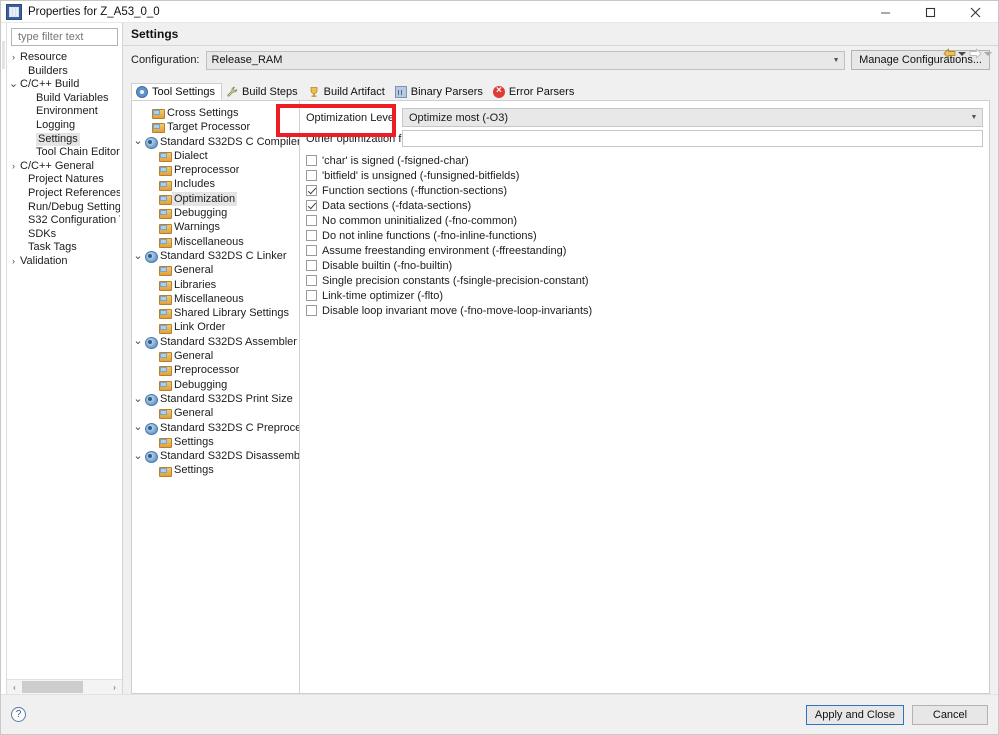 This screenshot has height=735, width=999. What do you see at coordinates (988, 53) in the screenshot?
I see `forward-dropdown-icon` at bounding box center [988, 53].